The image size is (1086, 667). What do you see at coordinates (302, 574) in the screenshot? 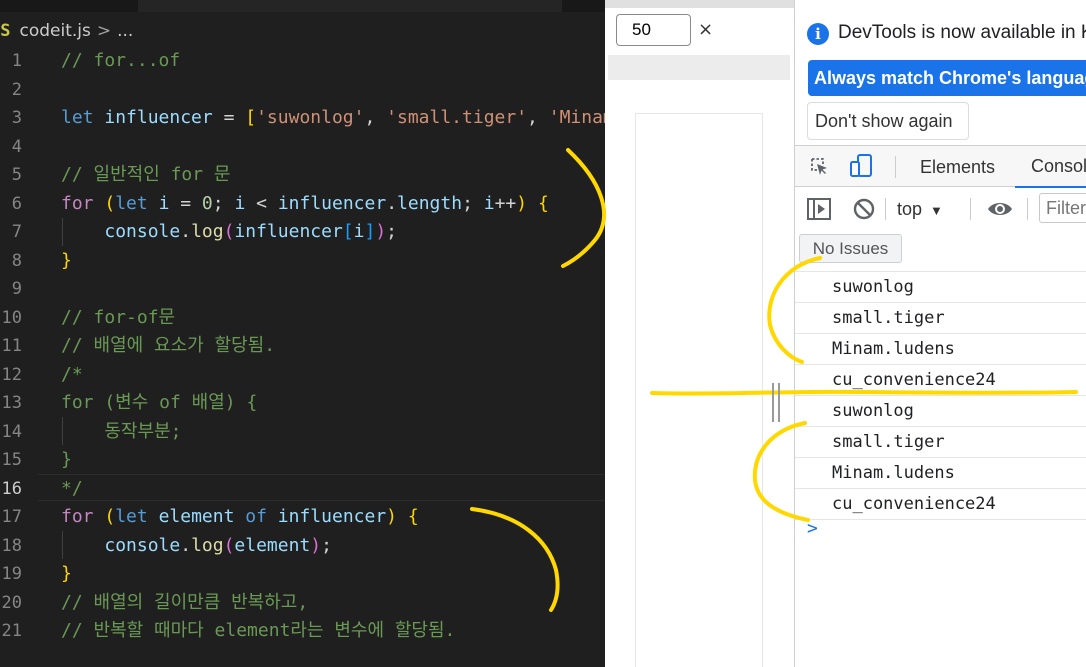
I see `code-line: 19}` at bounding box center [302, 574].